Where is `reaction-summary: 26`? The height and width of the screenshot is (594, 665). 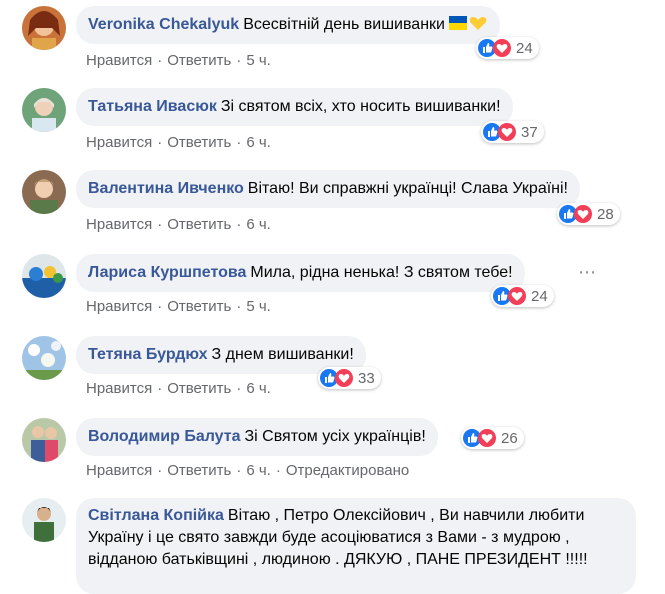 reaction-summary: 26 is located at coordinates (492, 438).